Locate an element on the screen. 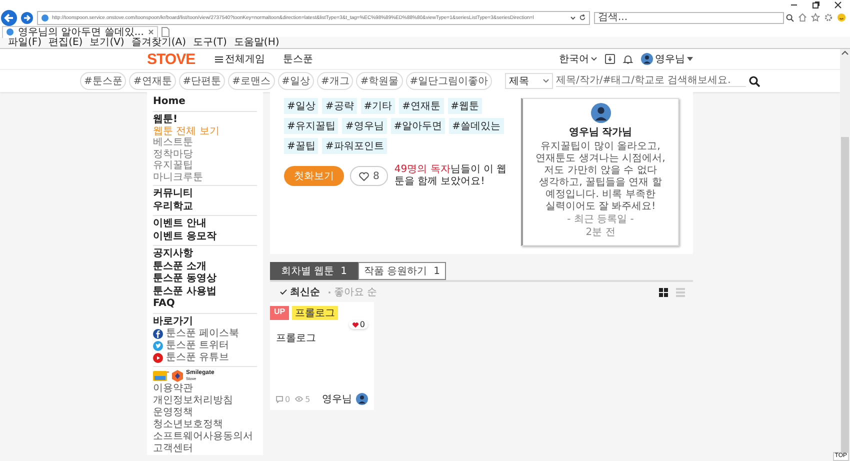  home-icon is located at coordinates (802, 17).